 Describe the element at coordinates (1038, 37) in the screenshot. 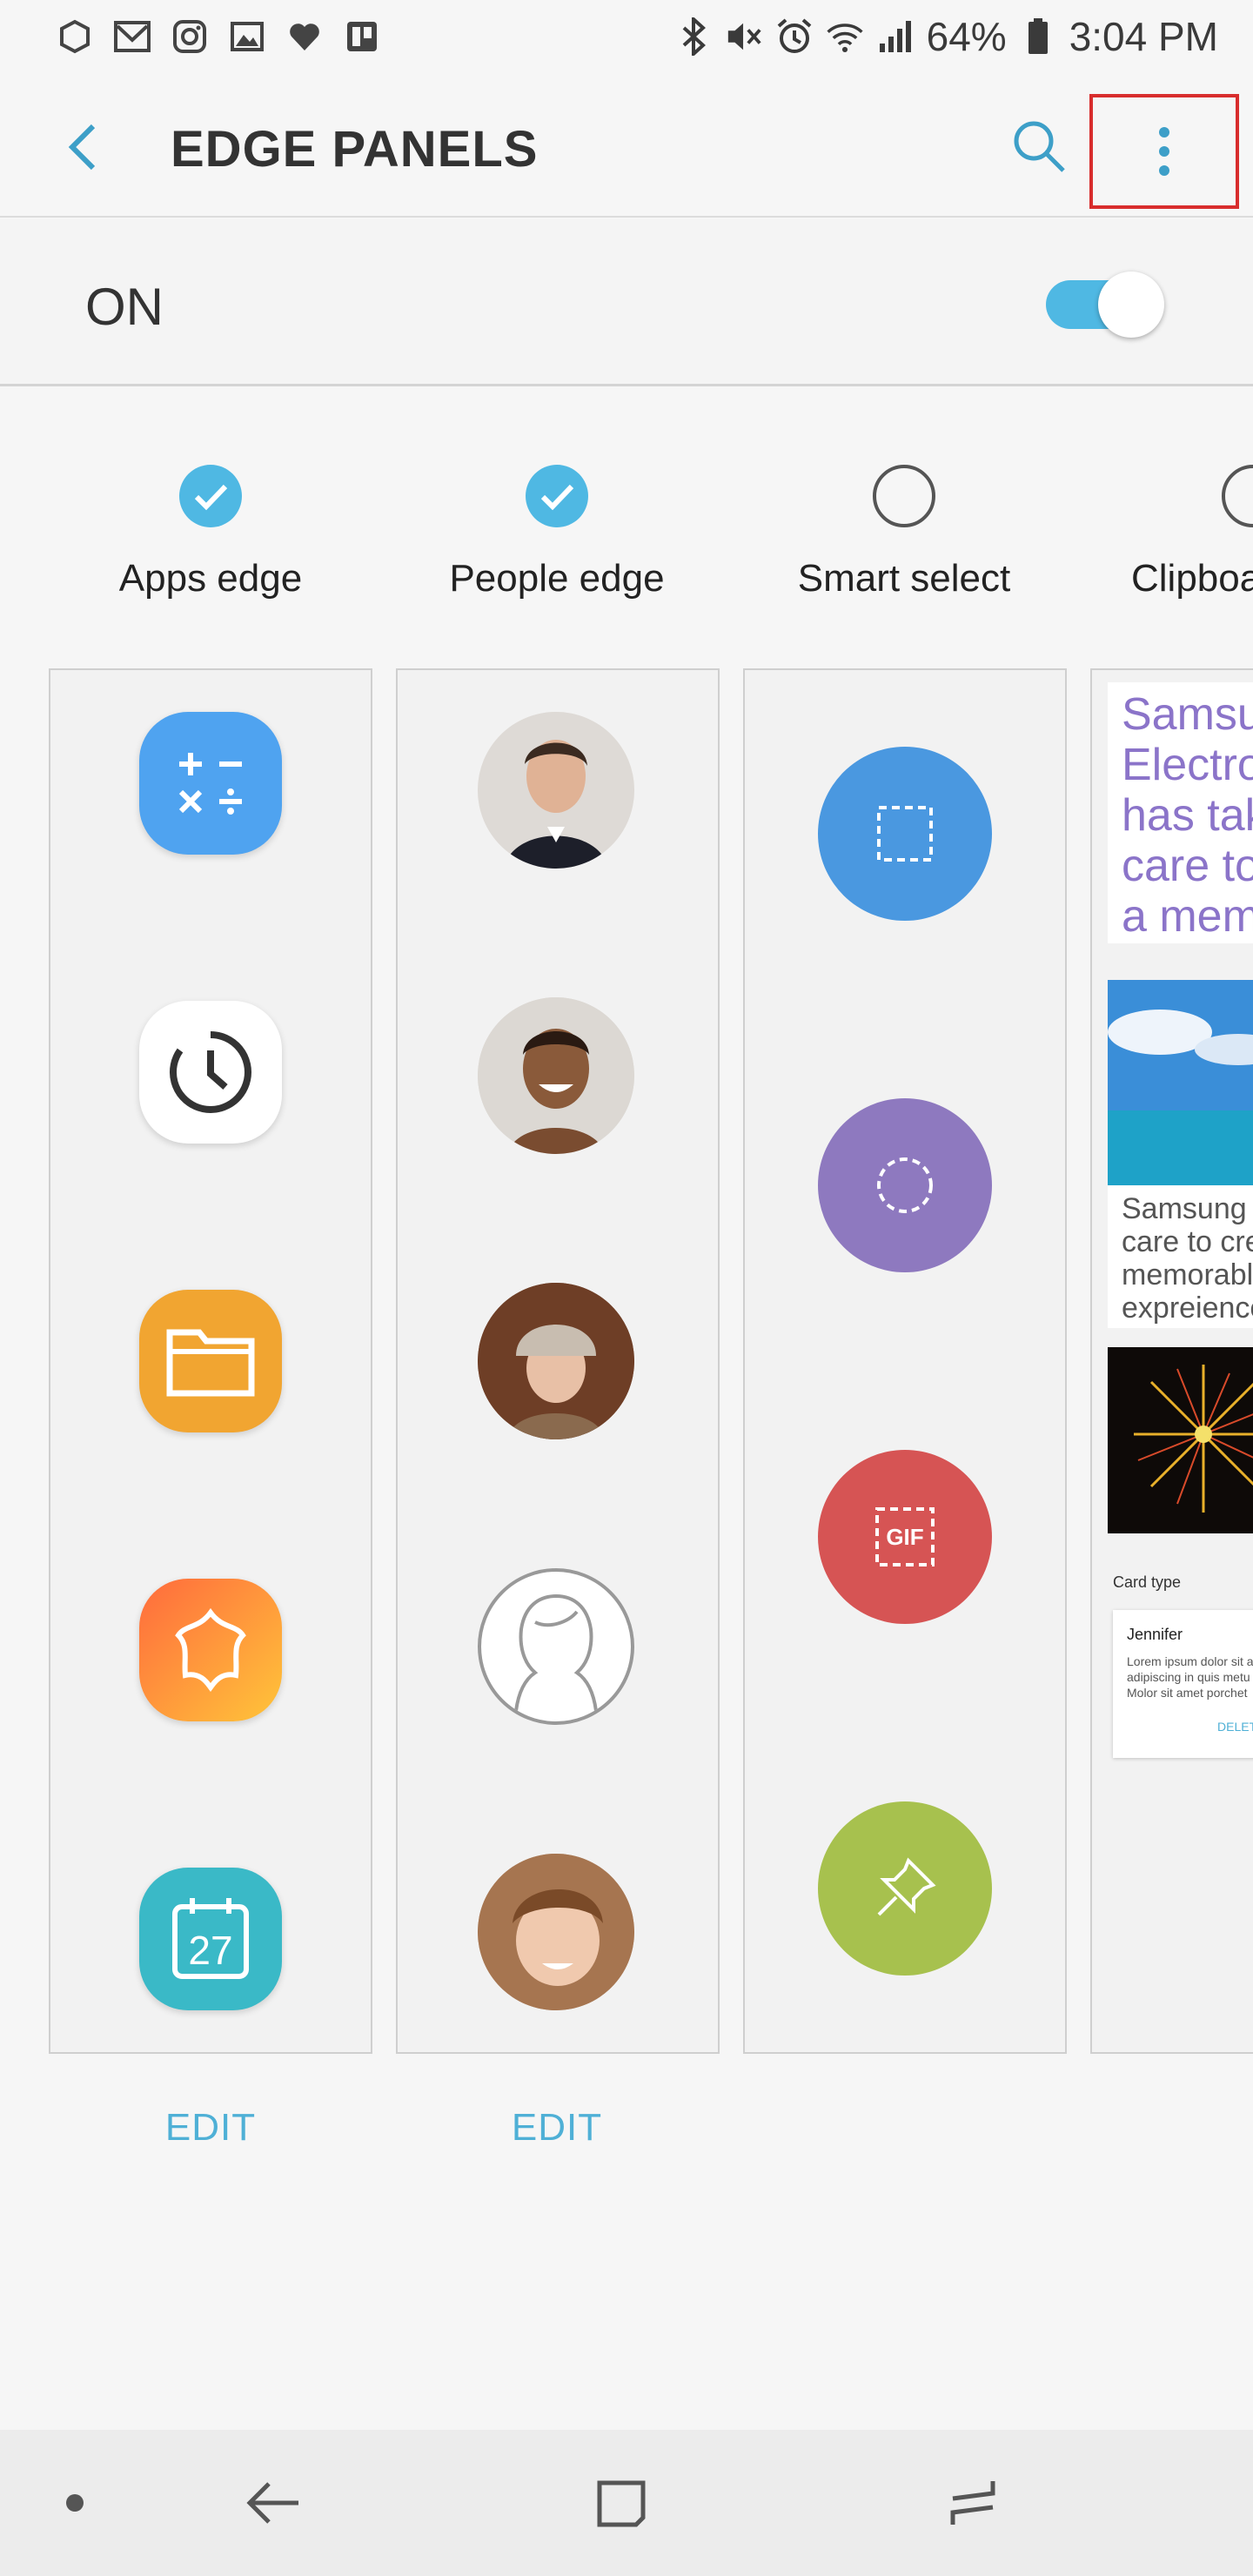

I see `battery-icon` at that location.